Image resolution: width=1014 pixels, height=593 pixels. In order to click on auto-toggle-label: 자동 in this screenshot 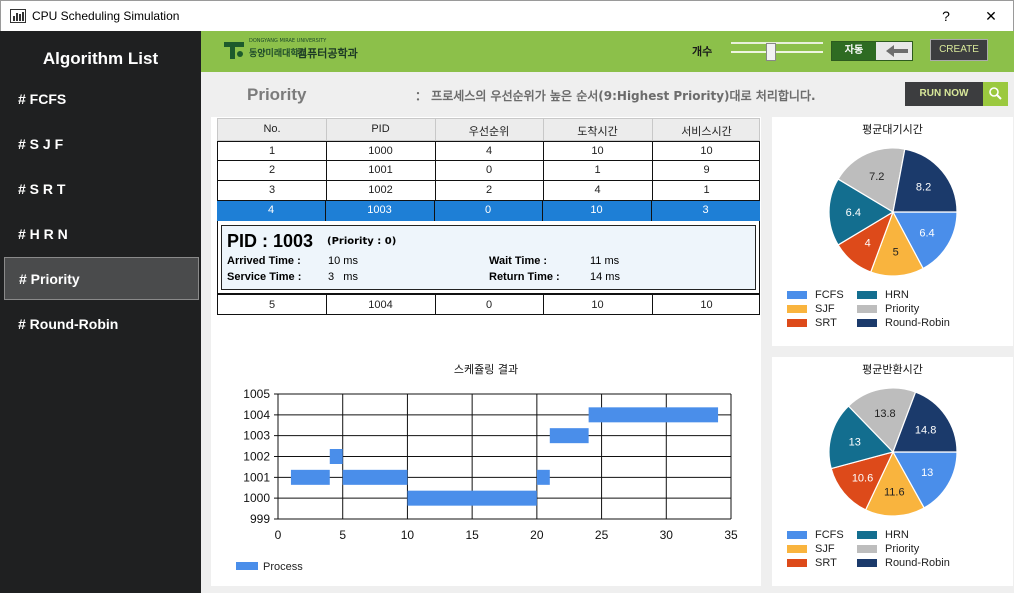, I will do `click(854, 51)`.